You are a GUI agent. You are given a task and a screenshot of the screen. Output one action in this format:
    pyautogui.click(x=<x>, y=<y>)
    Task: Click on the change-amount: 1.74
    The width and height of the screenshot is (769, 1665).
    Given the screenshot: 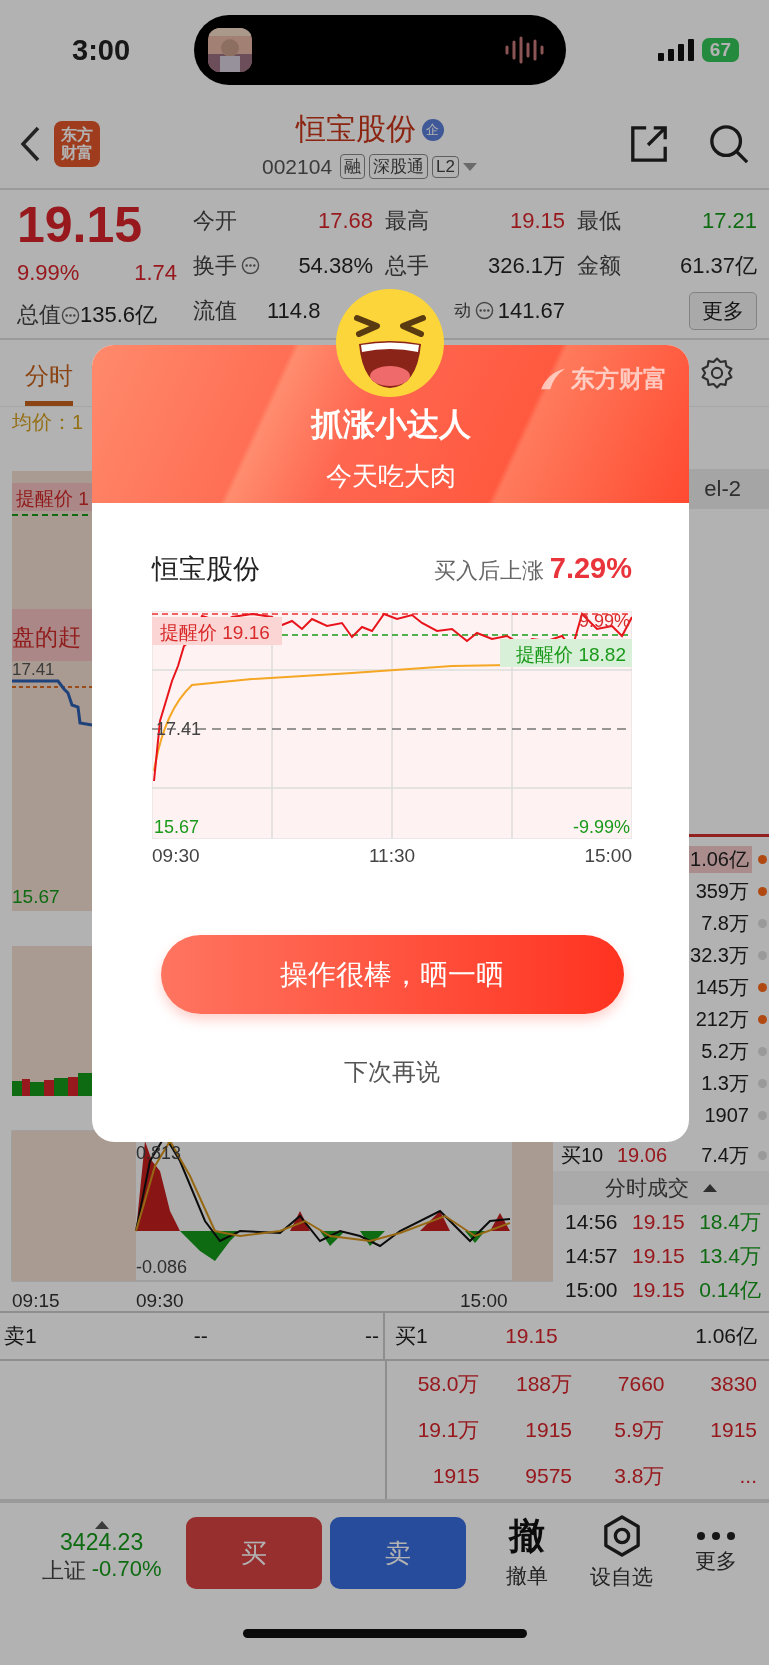 What is the action you would take?
    pyautogui.click(x=155, y=273)
    